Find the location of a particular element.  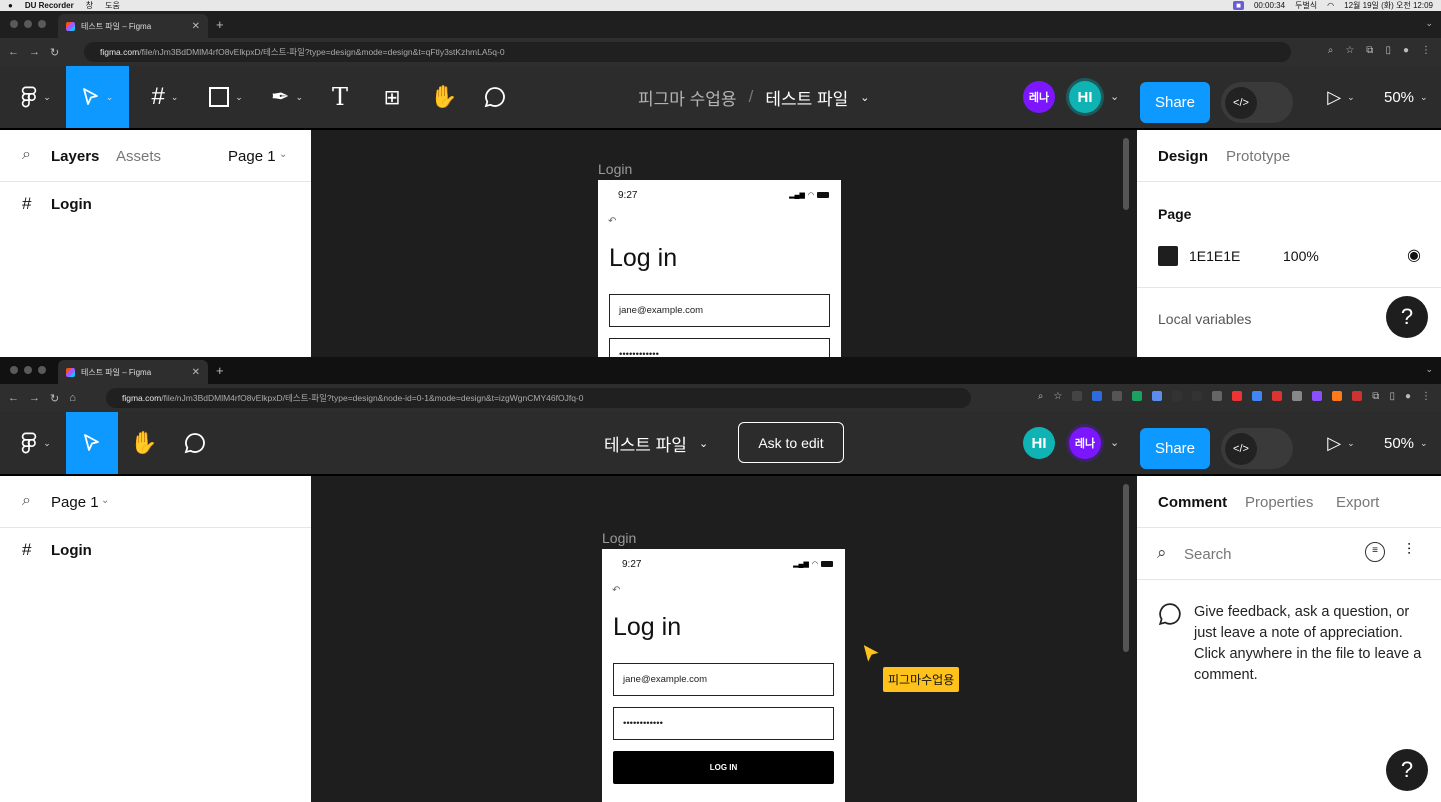

tab-list-chevron-icon: ⌄ is located at coordinates (1429, 369).